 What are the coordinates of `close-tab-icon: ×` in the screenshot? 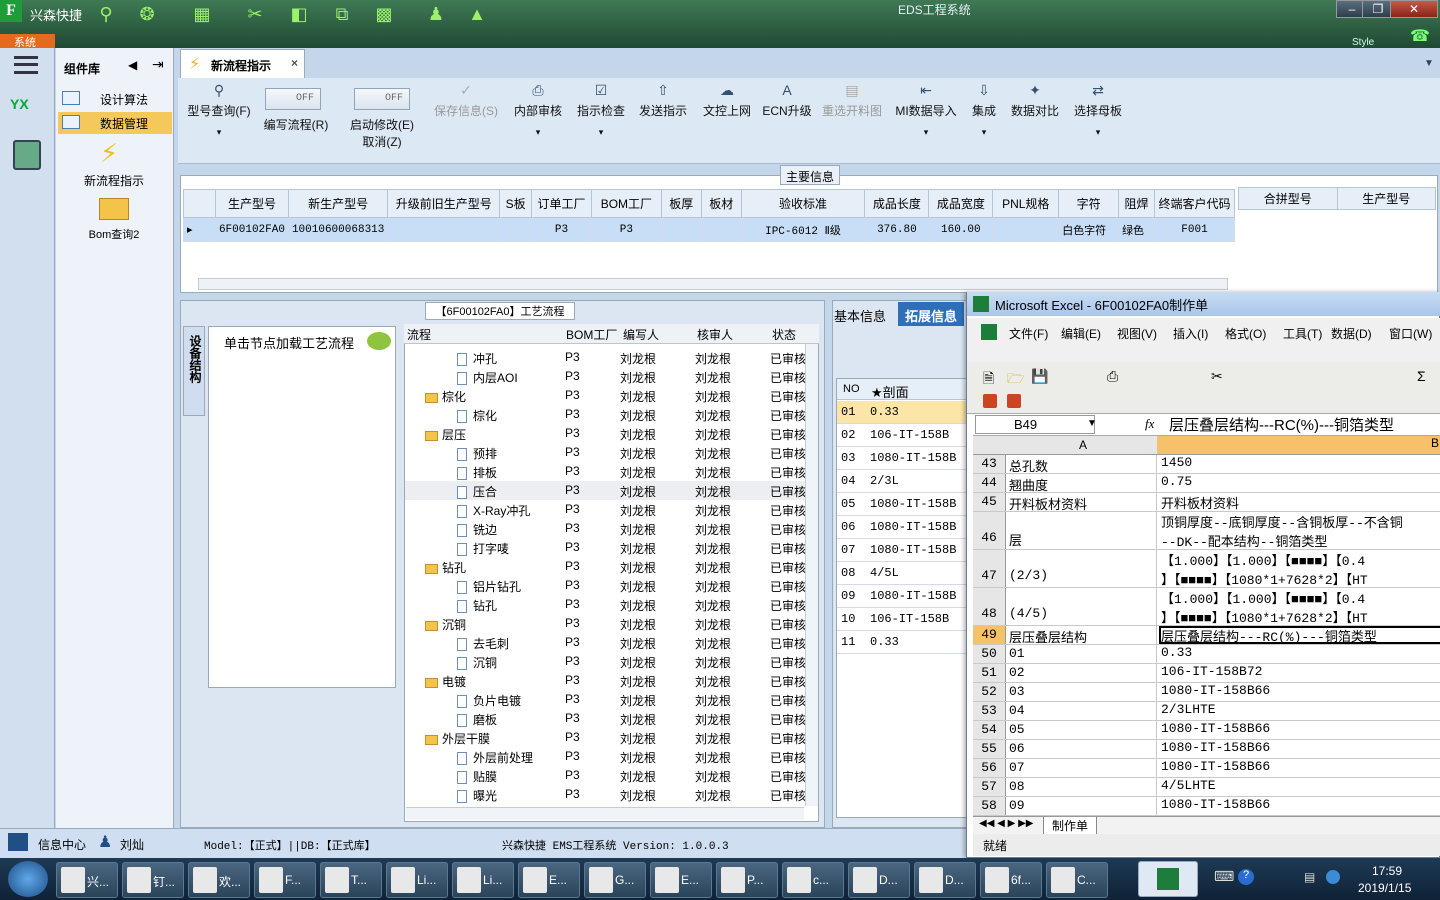 It's located at (294, 63).